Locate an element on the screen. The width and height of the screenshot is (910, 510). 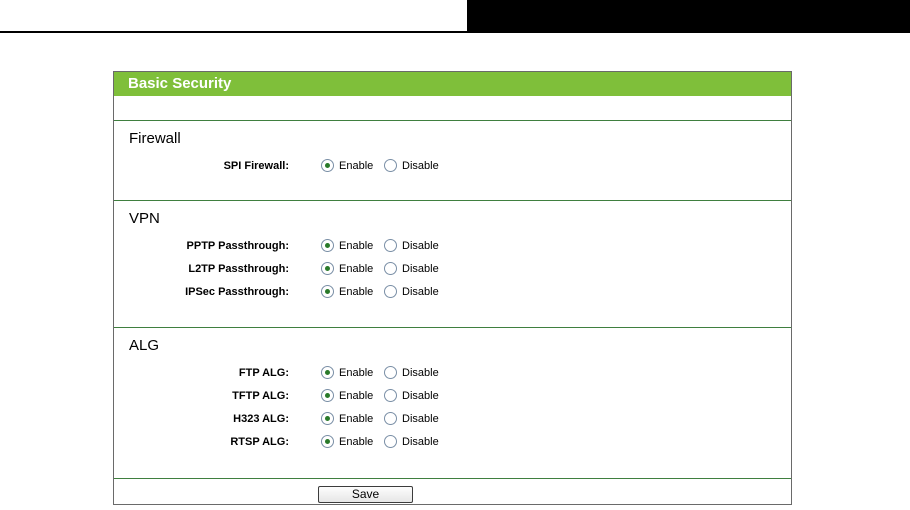
row-label: L2TP Passthrough: is located at coordinates (238, 269).